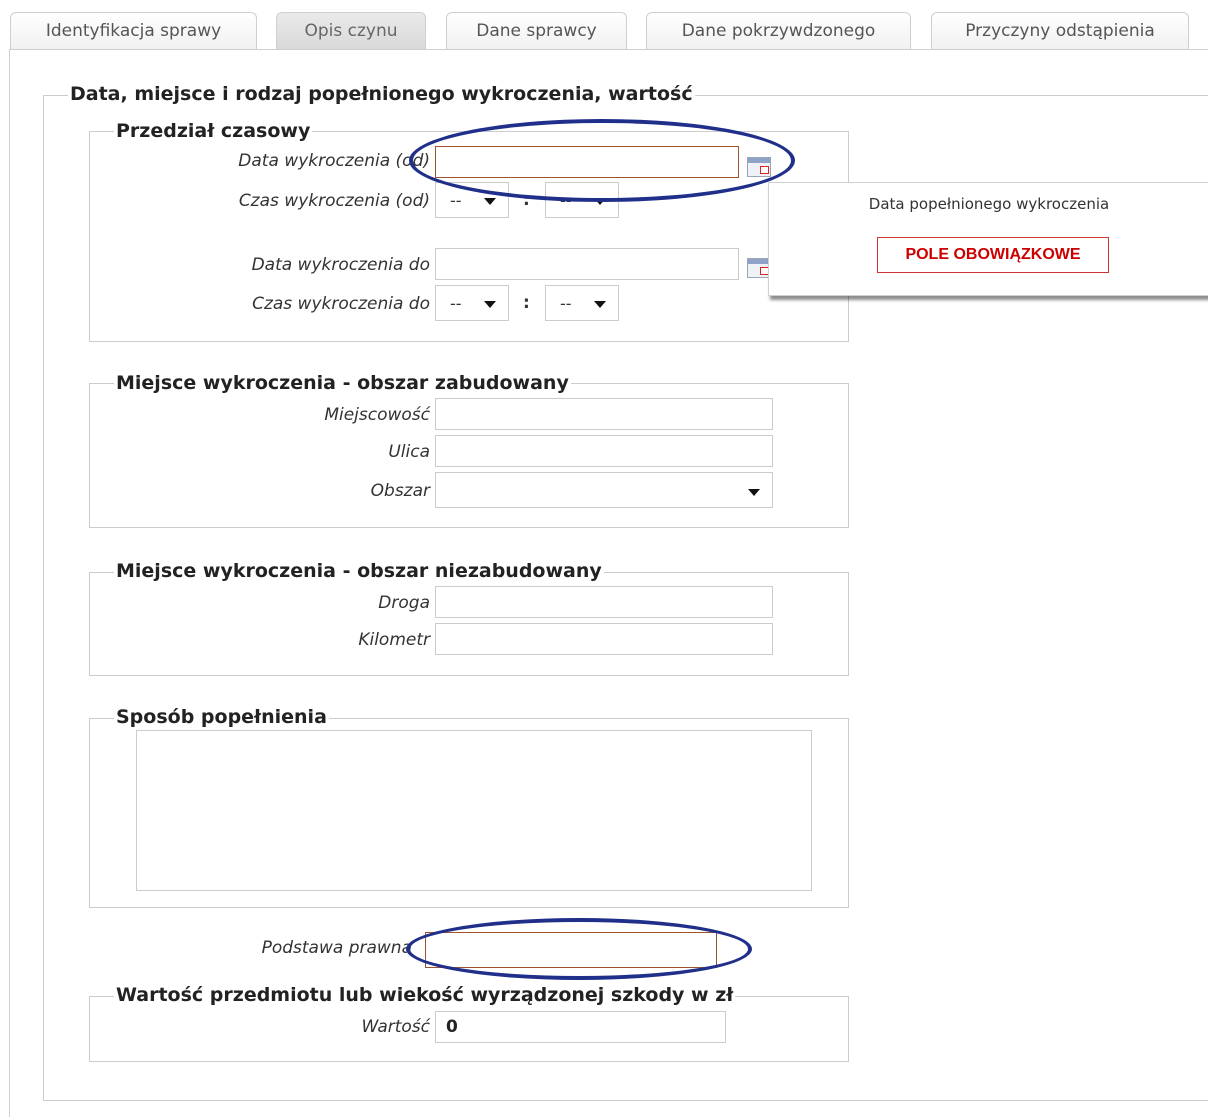 This screenshot has width=1208, height=1117. I want to click on tab-opis-czynu: Opis czynu, so click(351, 30).